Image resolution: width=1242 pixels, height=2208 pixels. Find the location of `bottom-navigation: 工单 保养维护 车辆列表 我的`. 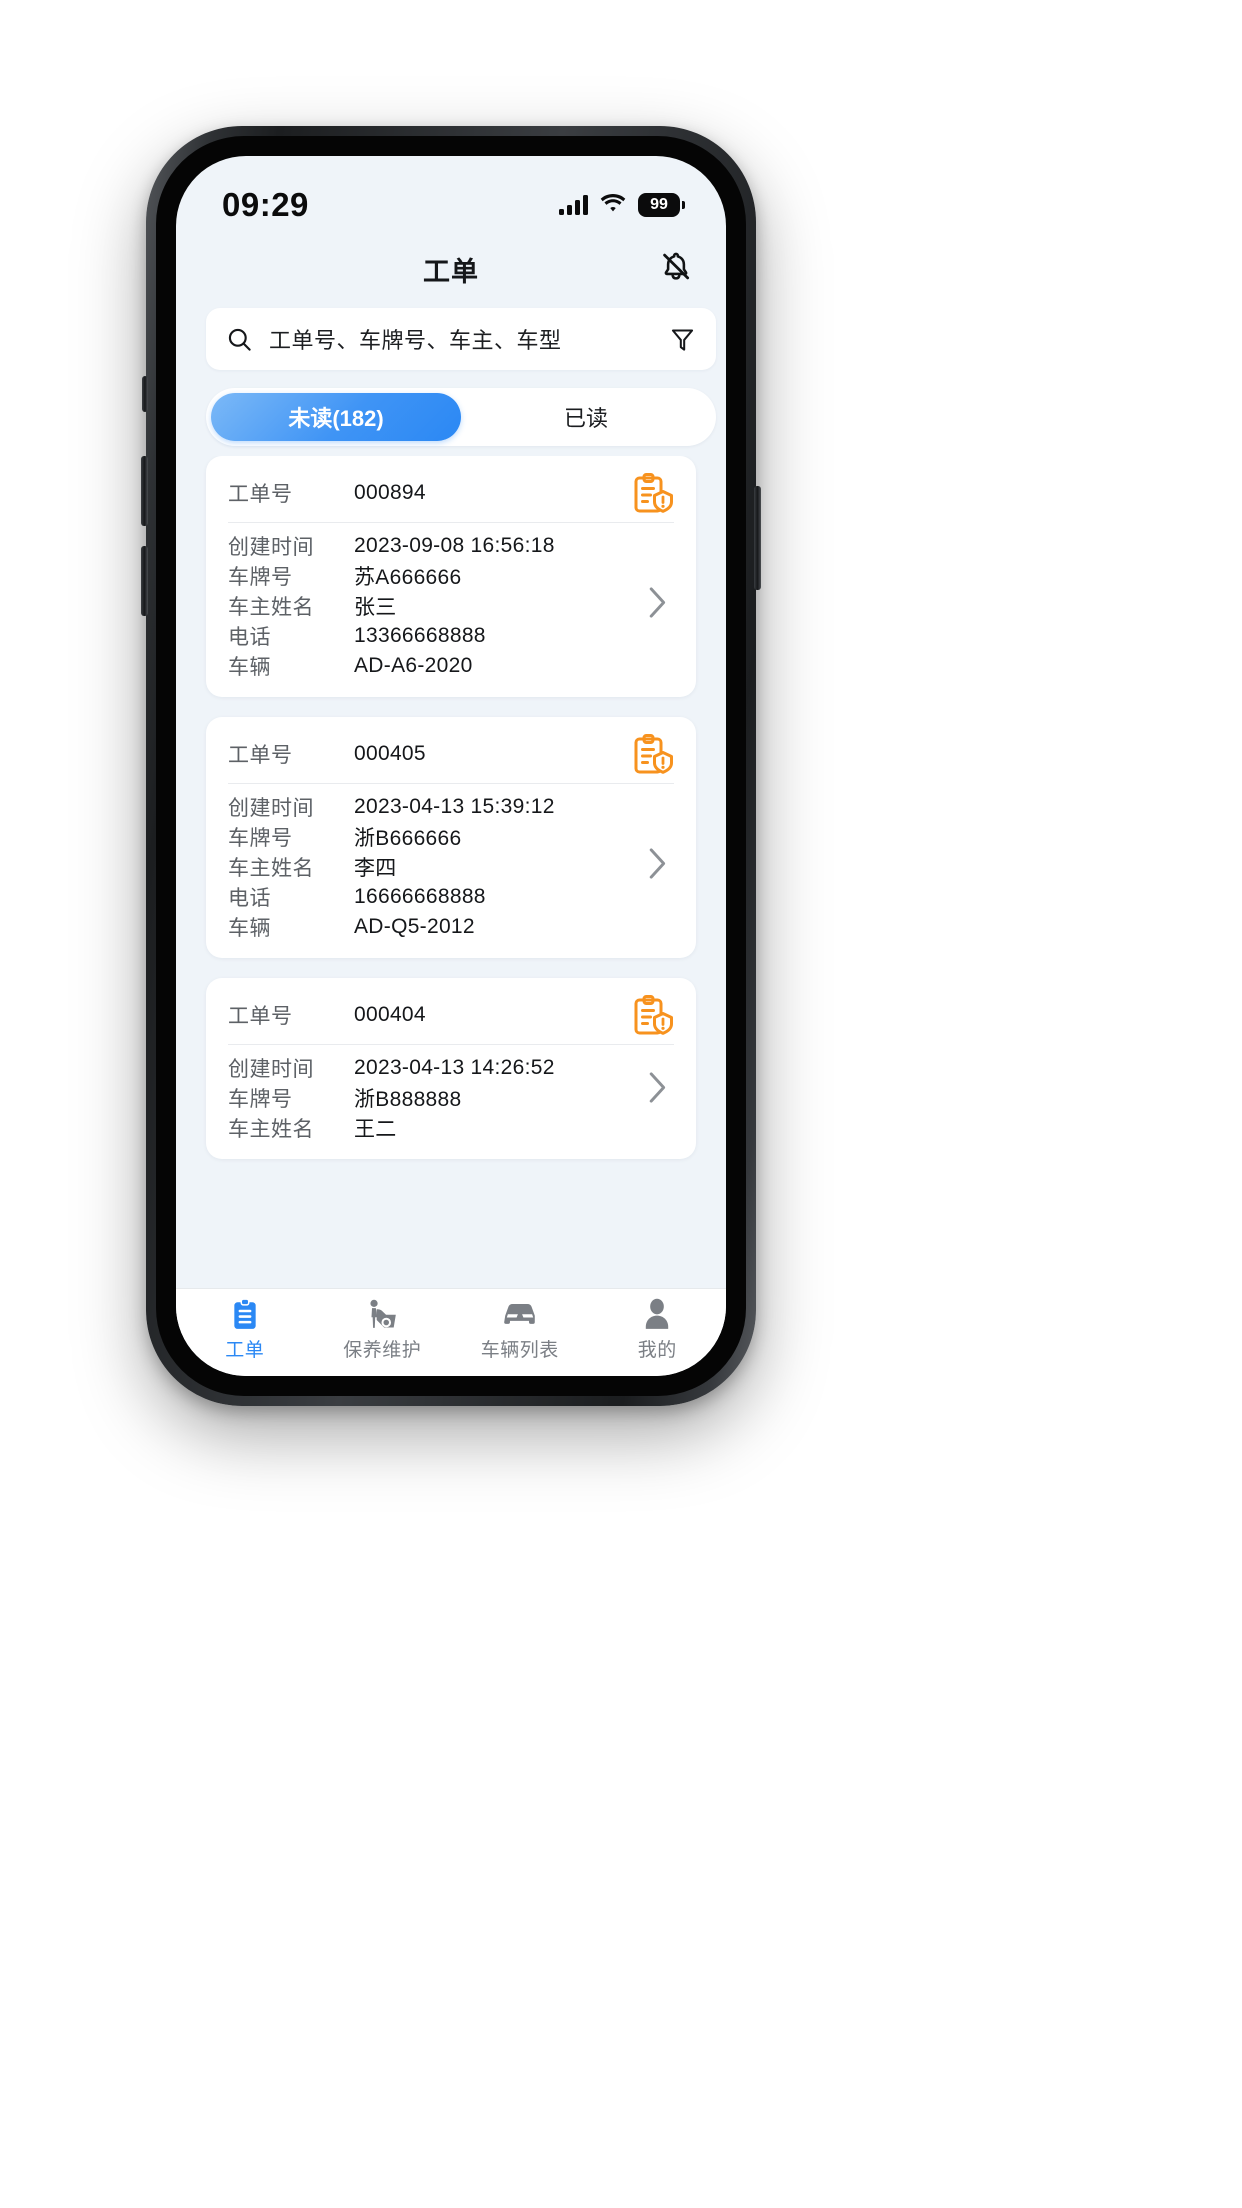

bottom-navigation: 工单 保养维护 车辆列表 我的 is located at coordinates (451, 1332).